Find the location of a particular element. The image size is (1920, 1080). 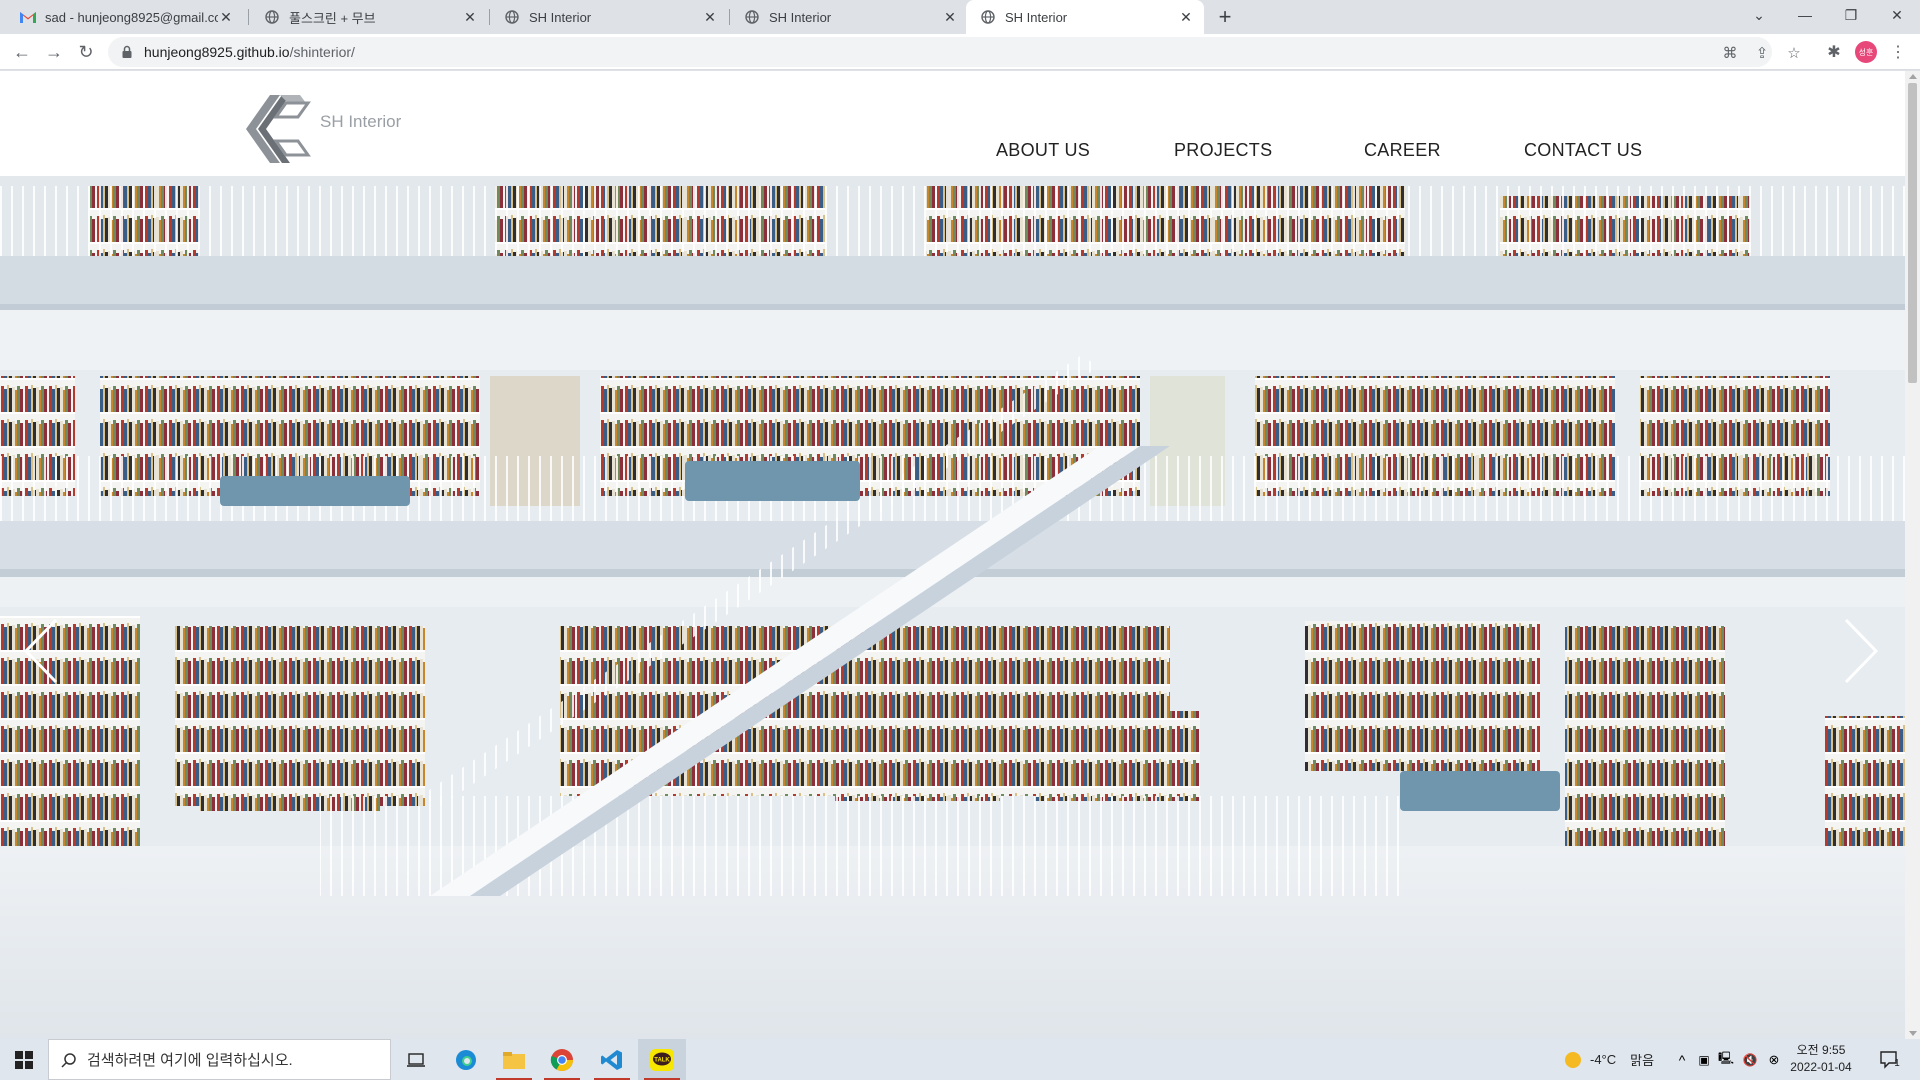

clock-time: 오전 9:55 is located at coordinates (1821, 1050).